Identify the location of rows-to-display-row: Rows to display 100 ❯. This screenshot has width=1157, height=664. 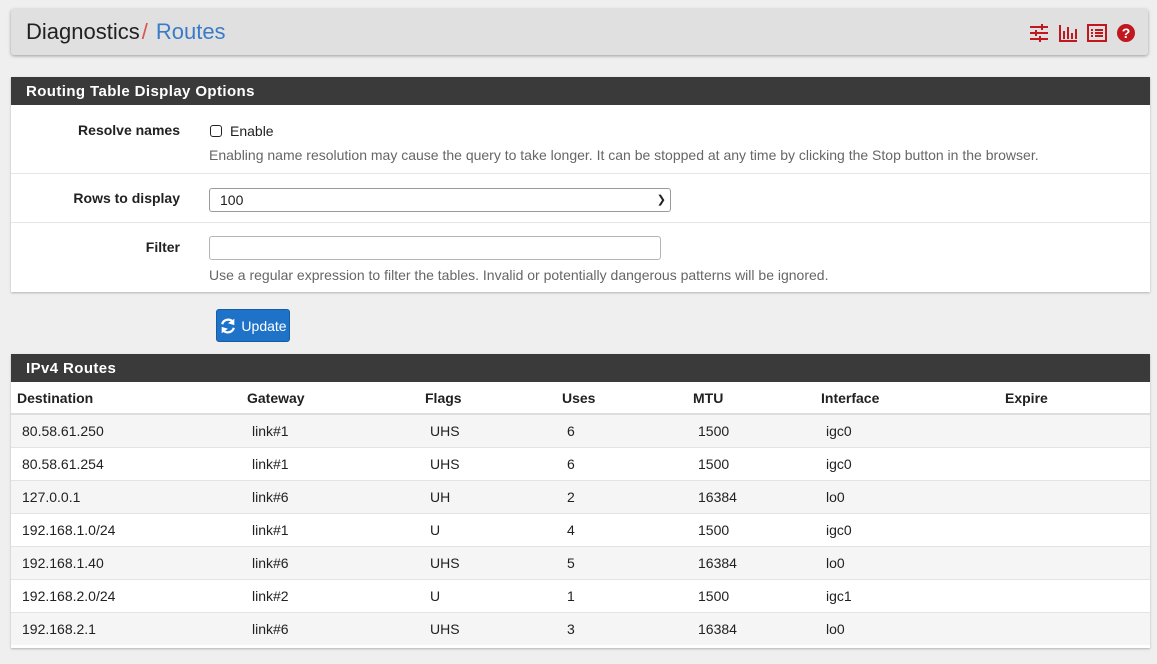
(580, 198).